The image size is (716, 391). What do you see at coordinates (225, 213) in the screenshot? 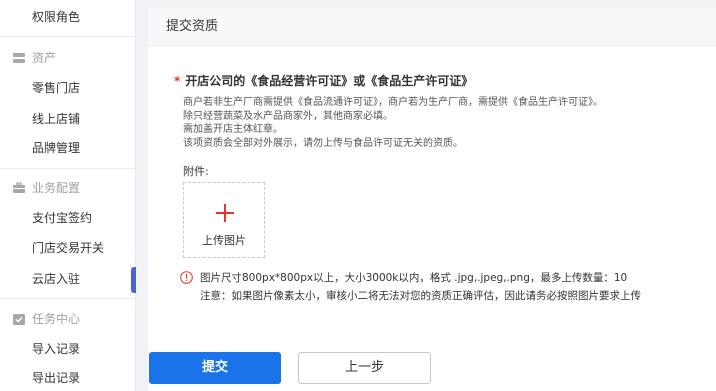
I see `plus-icon` at bounding box center [225, 213].